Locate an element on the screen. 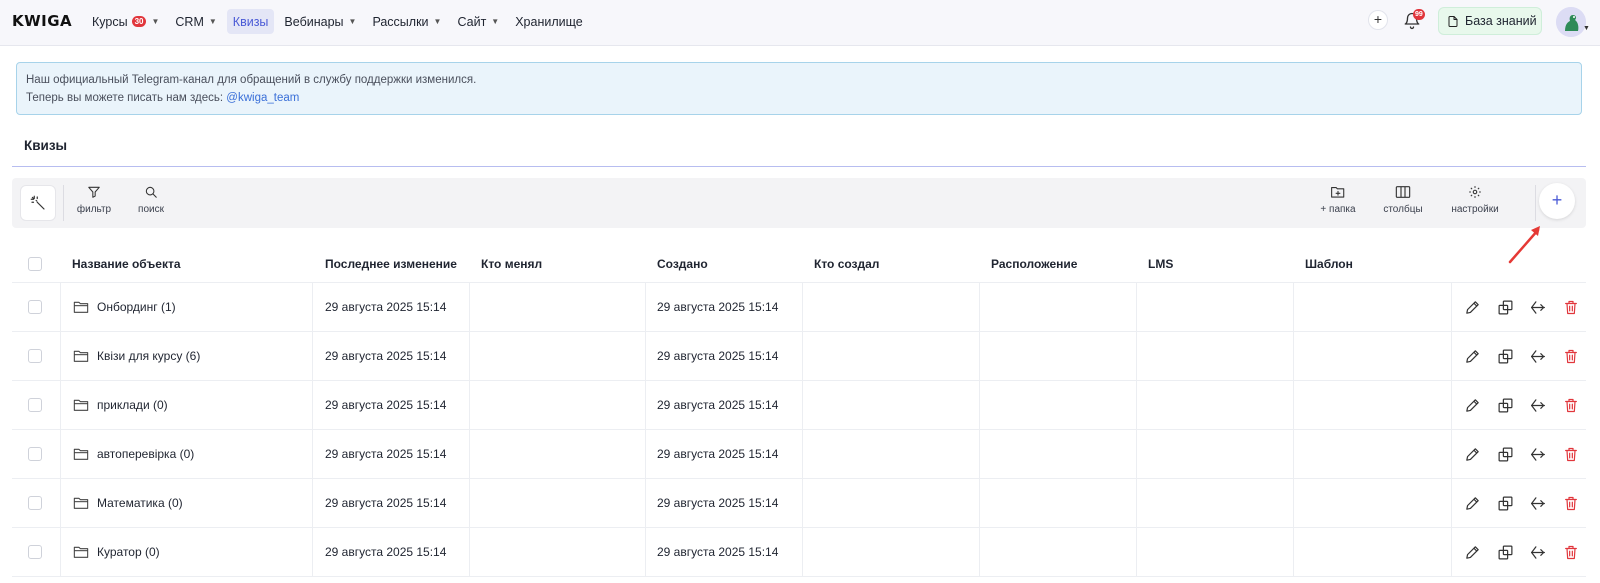 The image size is (1600, 583). column-header-modified-by: Кто менял is located at coordinates (511, 264).